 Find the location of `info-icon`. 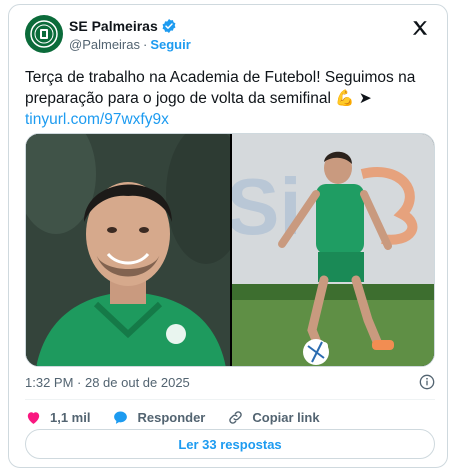

info-icon is located at coordinates (427, 382).